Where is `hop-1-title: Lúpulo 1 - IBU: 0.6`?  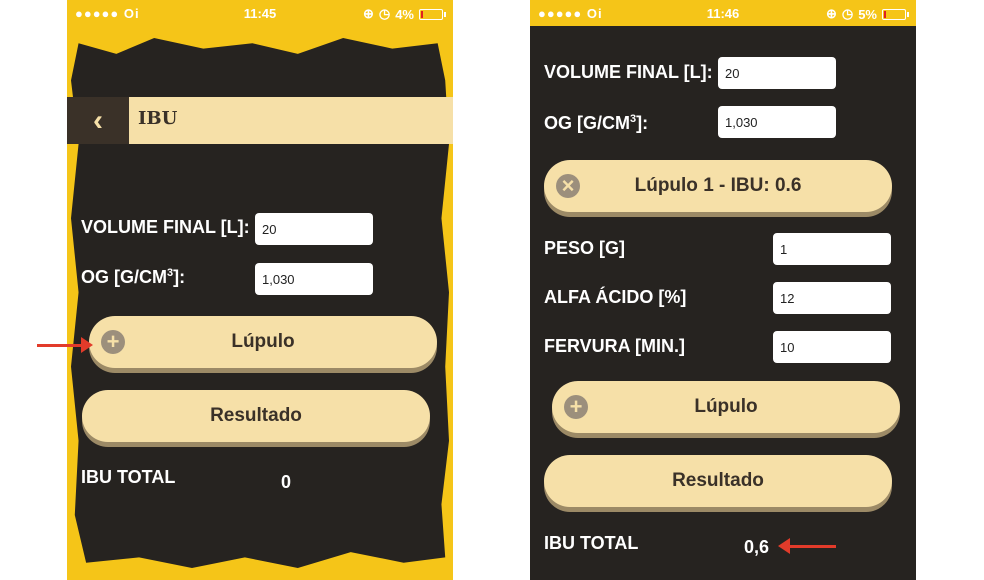
hop-1-title: Lúpulo 1 - IBU: 0.6 is located at coordinates (718, 185).